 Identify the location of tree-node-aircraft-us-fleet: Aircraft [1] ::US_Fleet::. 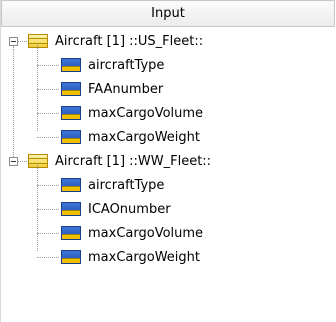
(115, 41).